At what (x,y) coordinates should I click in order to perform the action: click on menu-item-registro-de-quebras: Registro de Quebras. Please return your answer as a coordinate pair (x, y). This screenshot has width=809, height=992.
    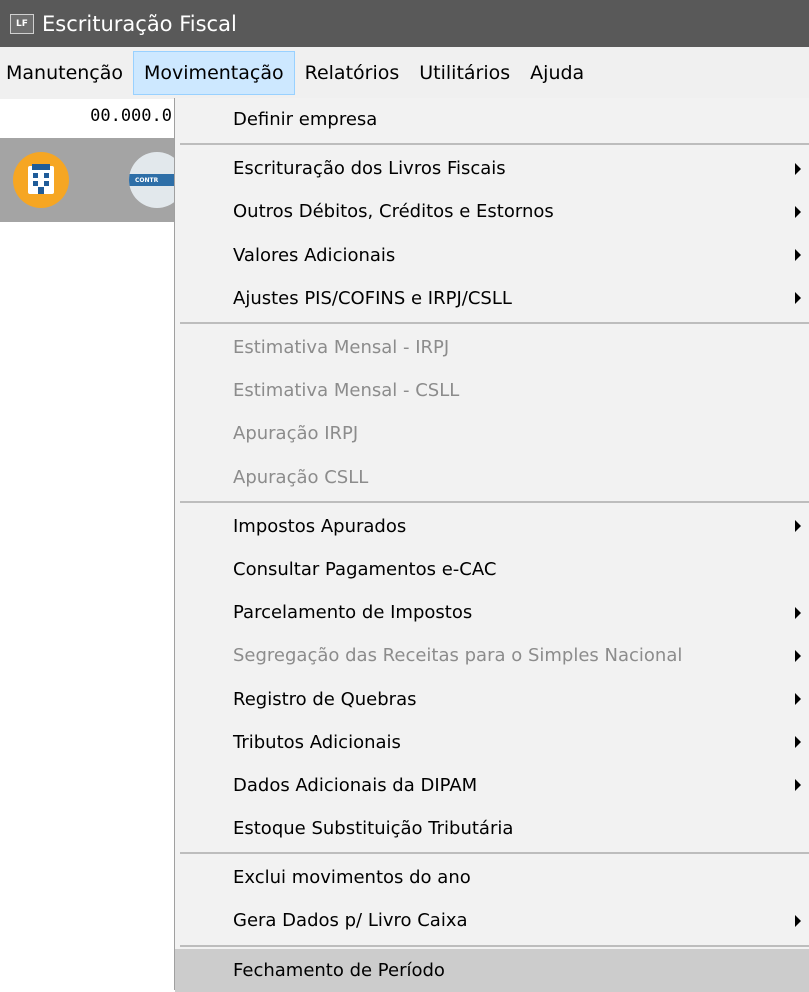
    Looking at the image, I should click on (492, 698).